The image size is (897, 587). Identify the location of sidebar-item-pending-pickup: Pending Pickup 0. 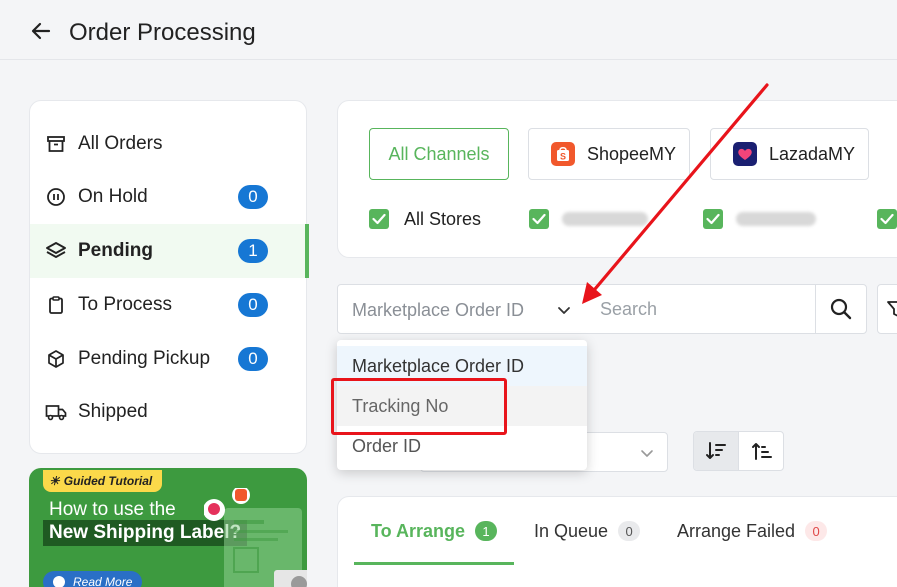
(169, 359).